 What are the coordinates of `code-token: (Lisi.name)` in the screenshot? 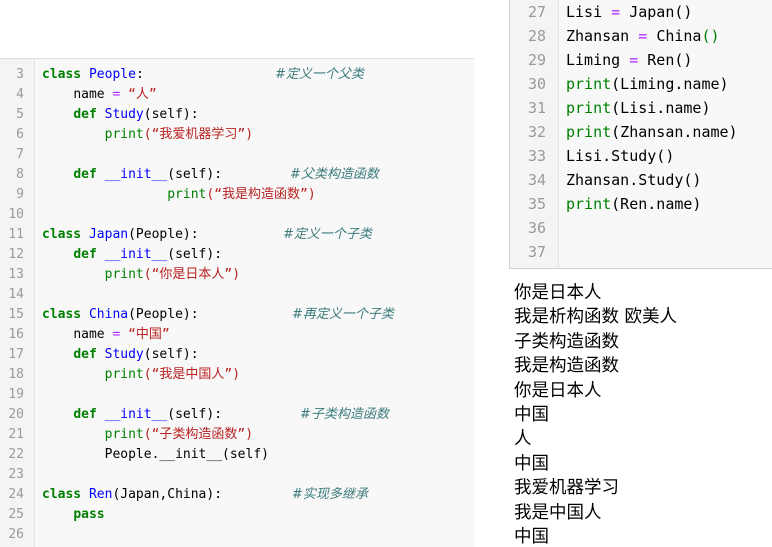 It's located at (661, 108).